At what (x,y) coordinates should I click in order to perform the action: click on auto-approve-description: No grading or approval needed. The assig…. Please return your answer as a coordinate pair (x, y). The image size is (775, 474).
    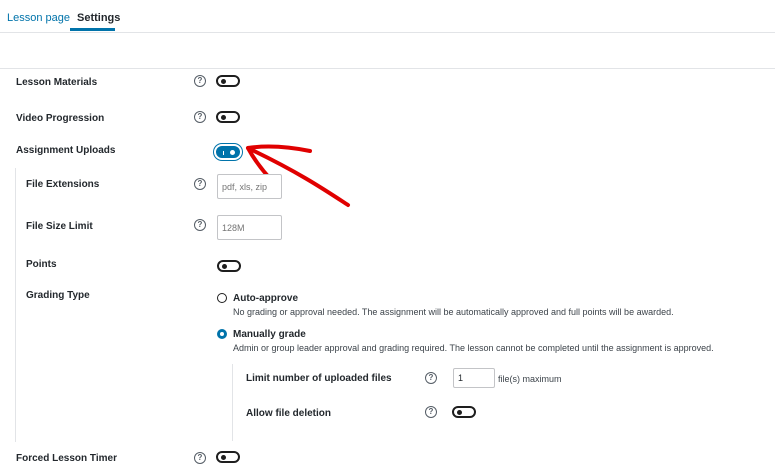
    Looking at the image, I should click on (453, 312).